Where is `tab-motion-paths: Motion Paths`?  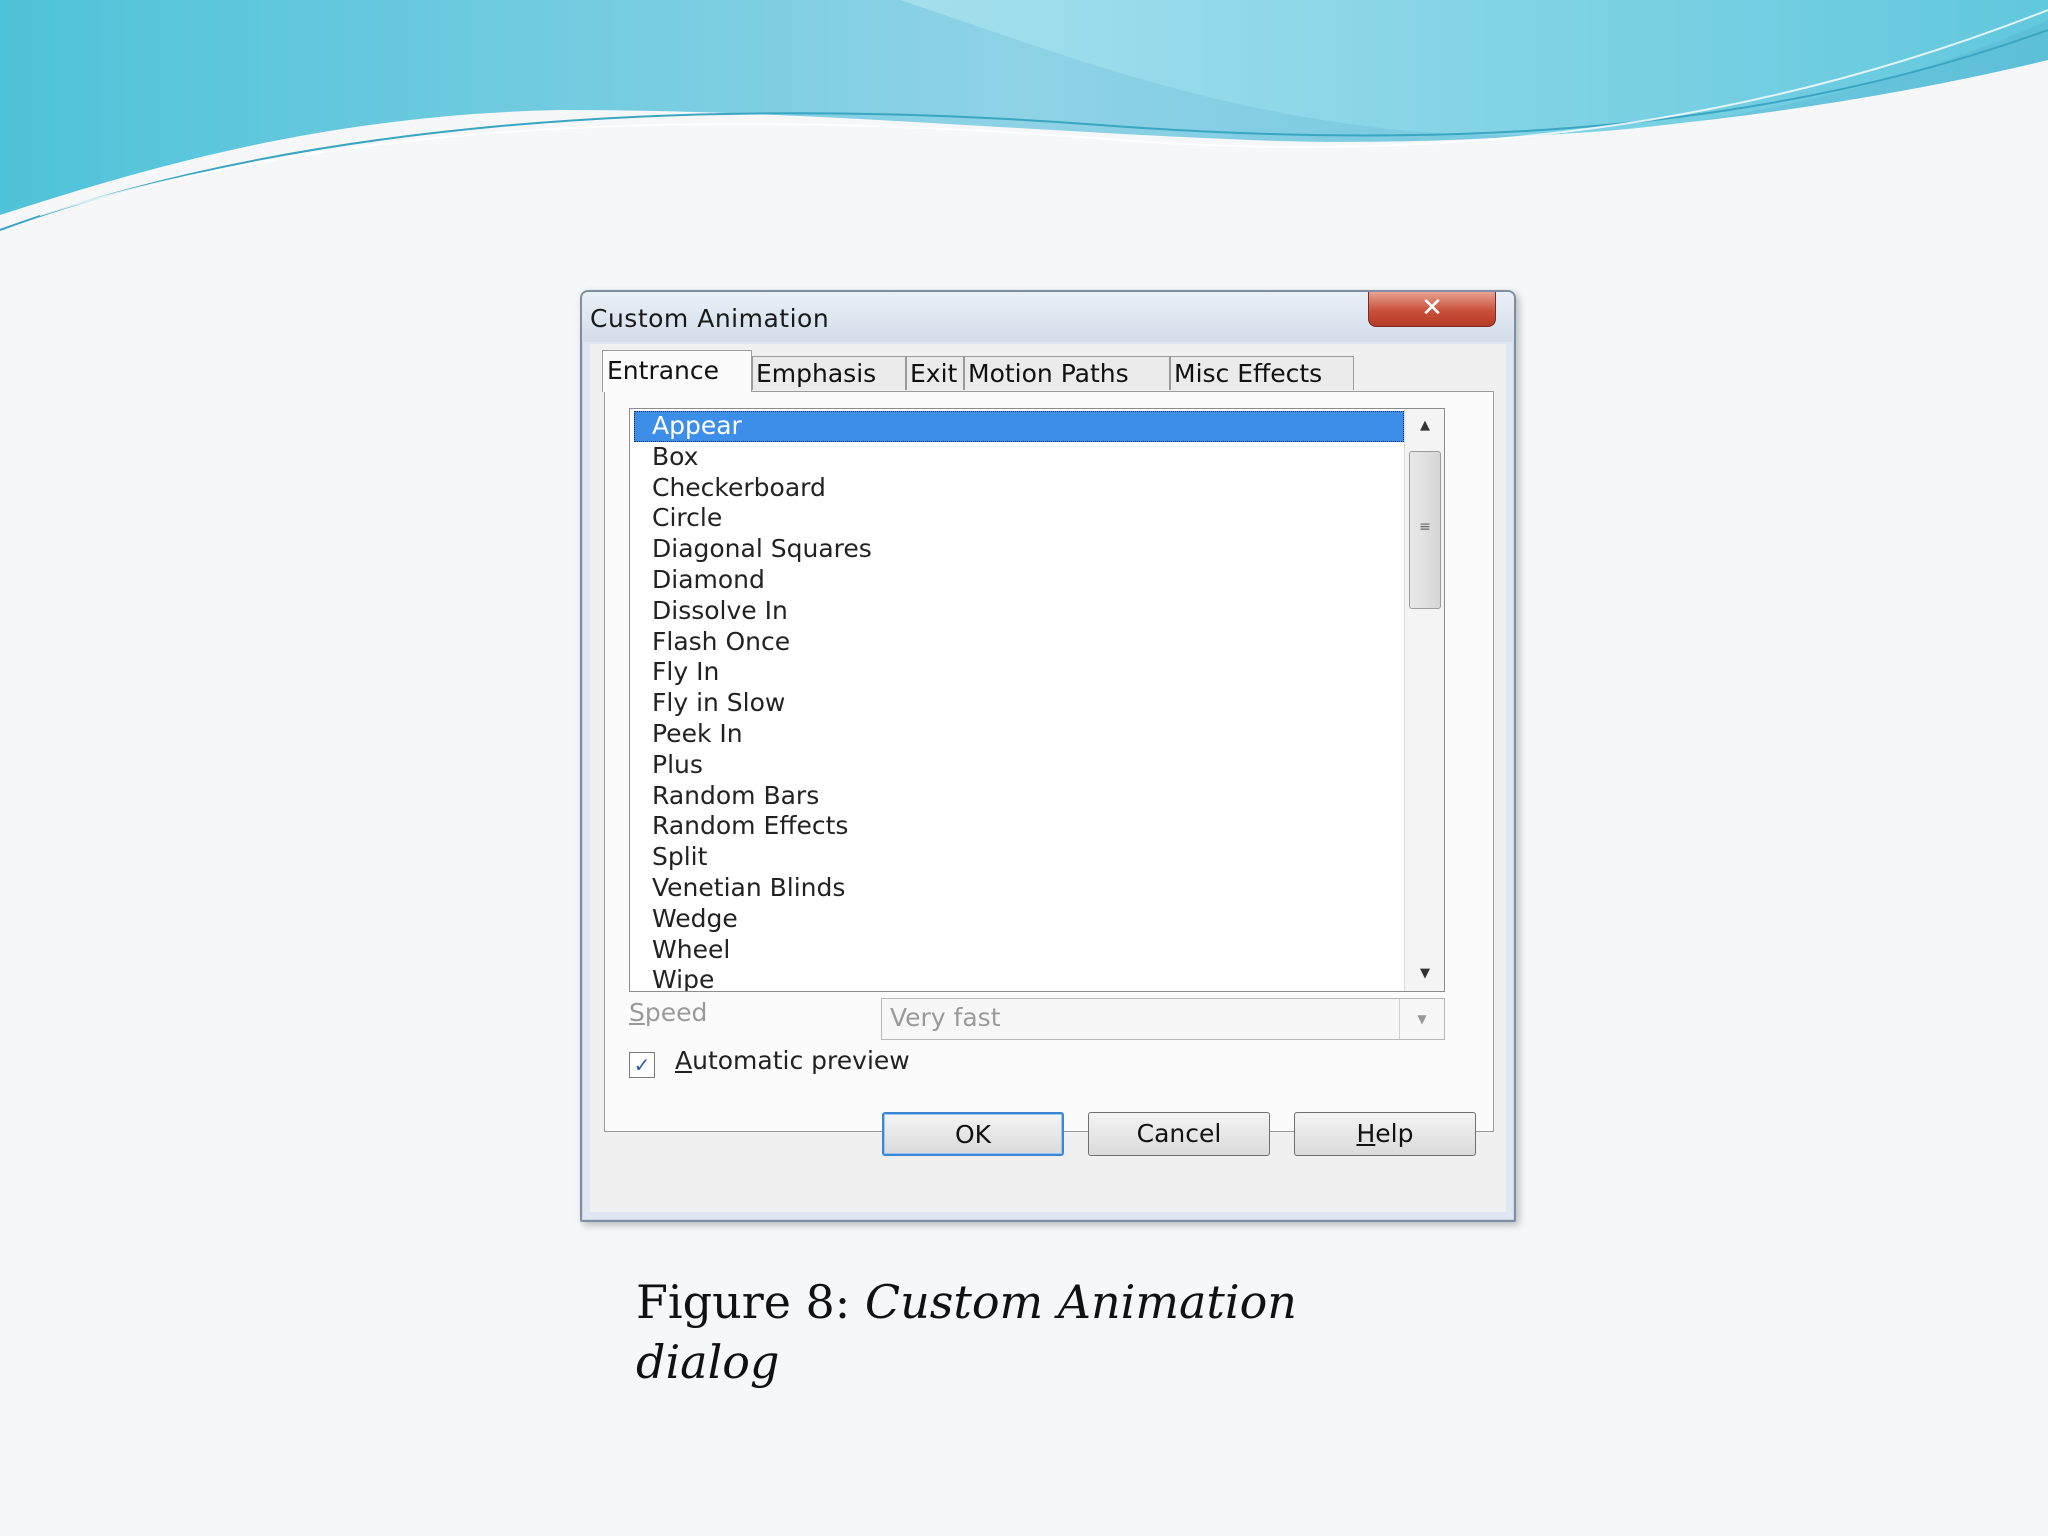 tab-motion-paths: Motion Paths is located at coordinates (1067, 373).